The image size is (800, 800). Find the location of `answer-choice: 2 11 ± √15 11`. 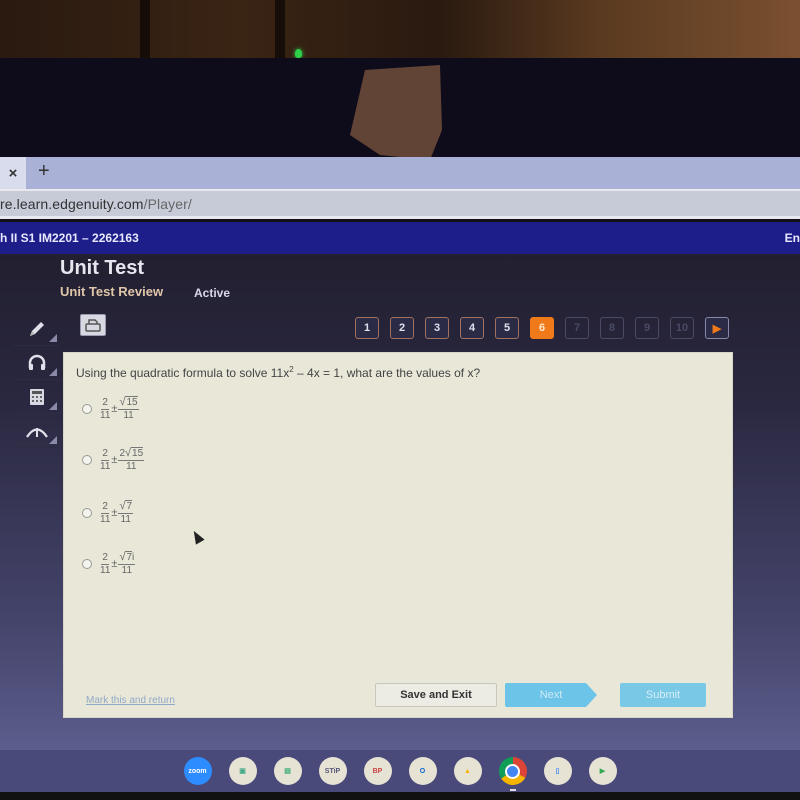

answer-choice: 2 11 ± √15 11 is located at coordinates (110, 408).